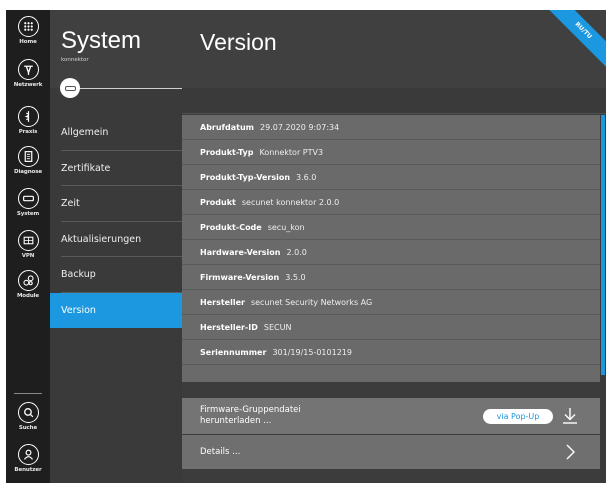 This screenshot has width=607, height=483. Describe the element at coordinates (28, 116) in the screenshot. I see `caduceus-icon` at that location.